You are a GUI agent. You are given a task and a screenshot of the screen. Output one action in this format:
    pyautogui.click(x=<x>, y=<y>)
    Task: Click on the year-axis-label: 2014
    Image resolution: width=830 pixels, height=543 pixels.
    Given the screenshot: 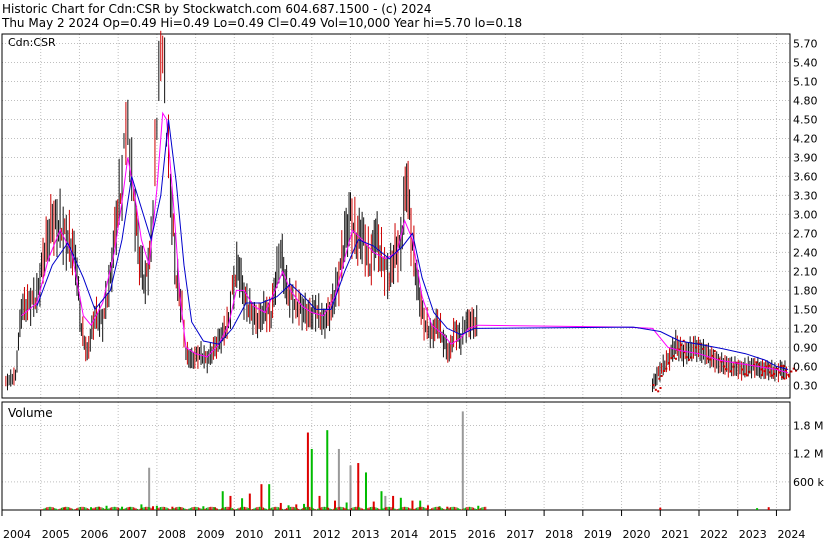 What is the action you would take?
    pyautogui.click(x=404, y=534)
    